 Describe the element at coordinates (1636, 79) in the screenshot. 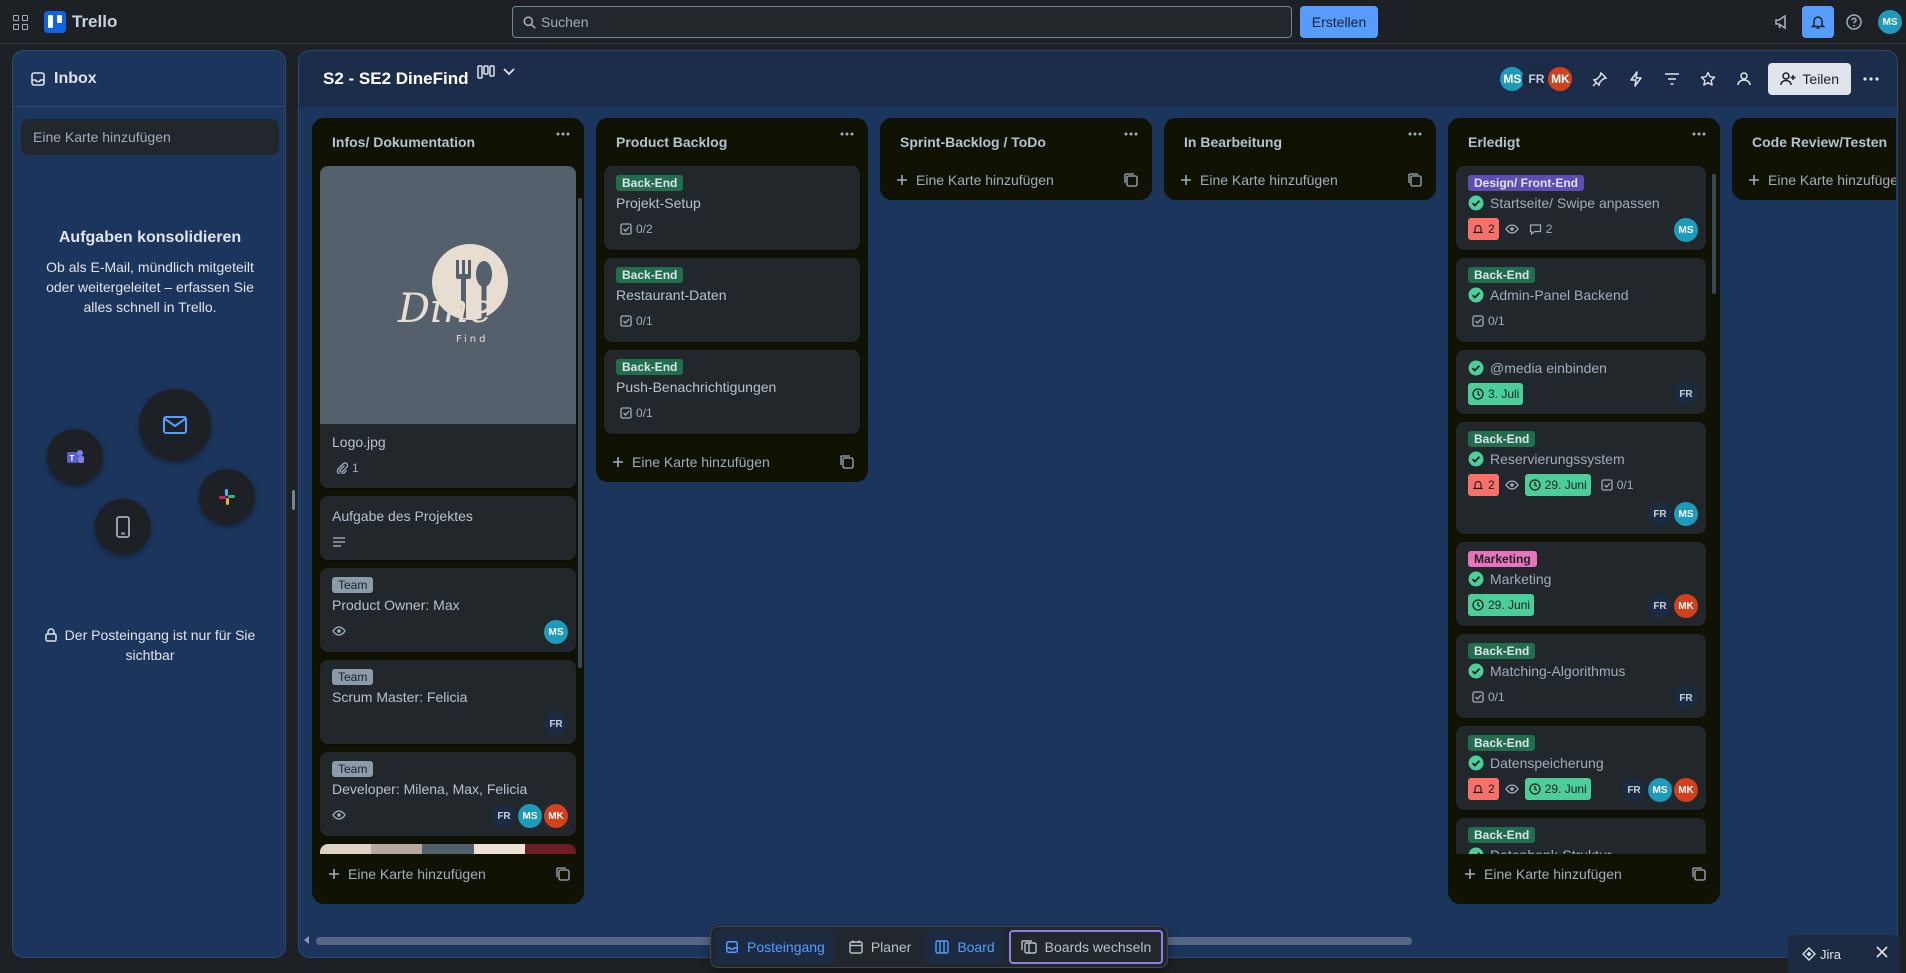

I see `automation-icon` at that location.